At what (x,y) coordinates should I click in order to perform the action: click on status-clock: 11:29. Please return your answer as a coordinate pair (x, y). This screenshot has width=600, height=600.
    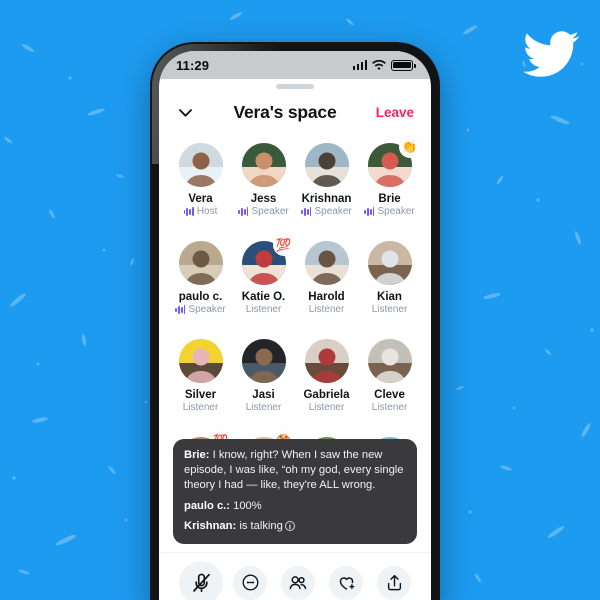
    Looking at the image, I should click on (193, 65).